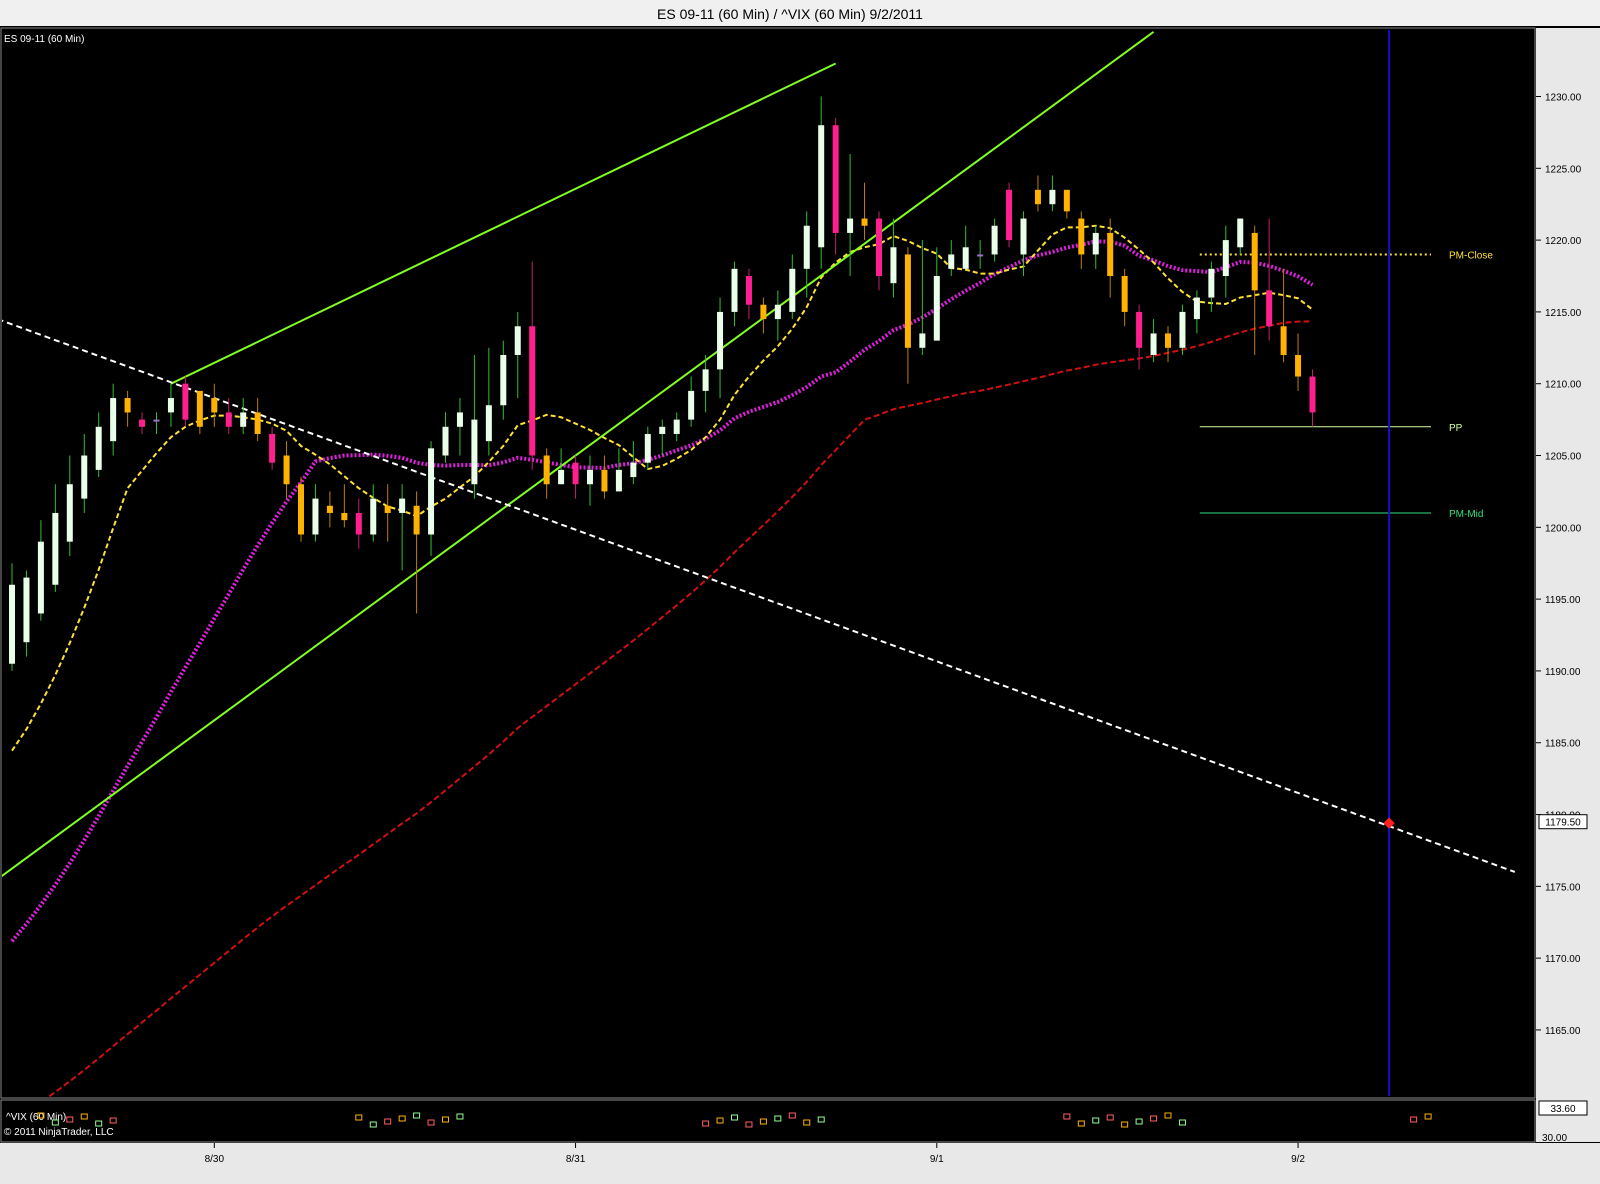 This screenshot has height=1184, width=1600. Describe the element at coordinates (1456, 428) in the screenshot. I see `pp-label: PP` at that location.